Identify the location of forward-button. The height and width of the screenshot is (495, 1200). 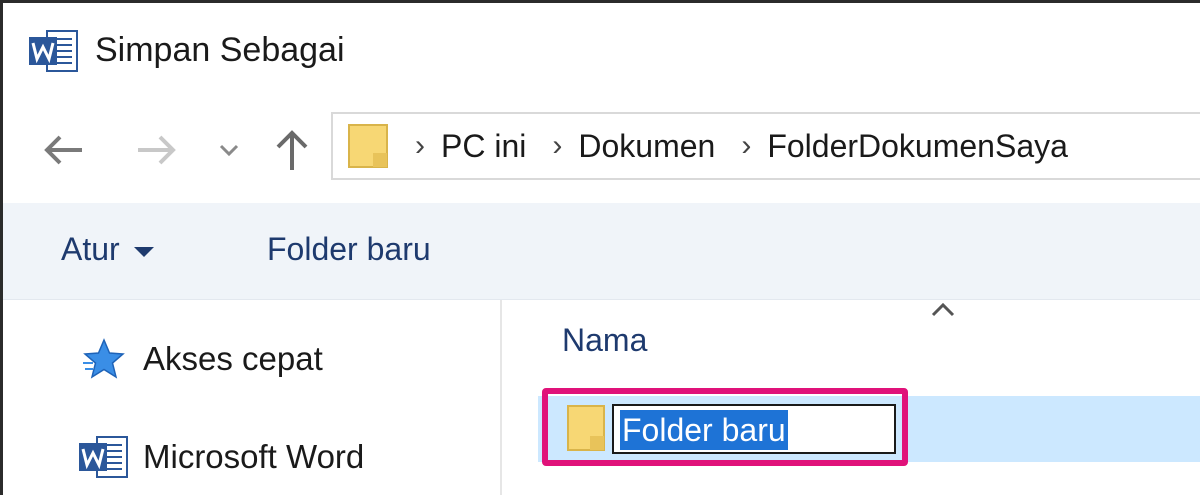
(156, 150).